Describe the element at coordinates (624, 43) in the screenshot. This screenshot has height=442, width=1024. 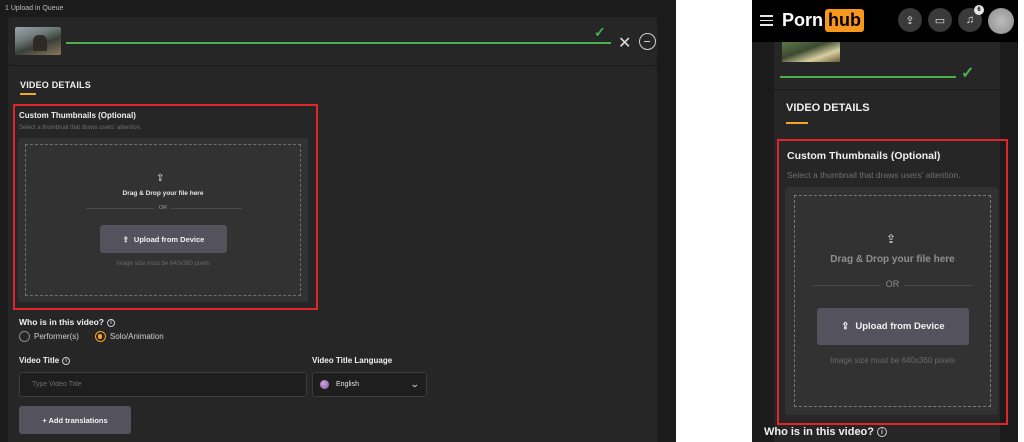
I see `close-icon: ✕` at that location.